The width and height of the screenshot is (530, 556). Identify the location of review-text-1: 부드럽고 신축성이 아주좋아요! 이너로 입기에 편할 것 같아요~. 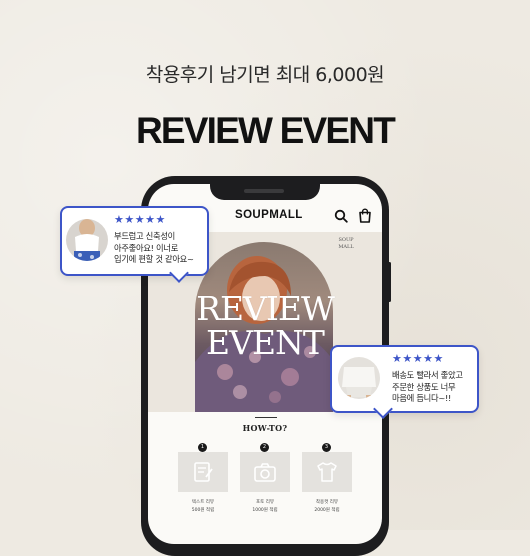
(154, 248).